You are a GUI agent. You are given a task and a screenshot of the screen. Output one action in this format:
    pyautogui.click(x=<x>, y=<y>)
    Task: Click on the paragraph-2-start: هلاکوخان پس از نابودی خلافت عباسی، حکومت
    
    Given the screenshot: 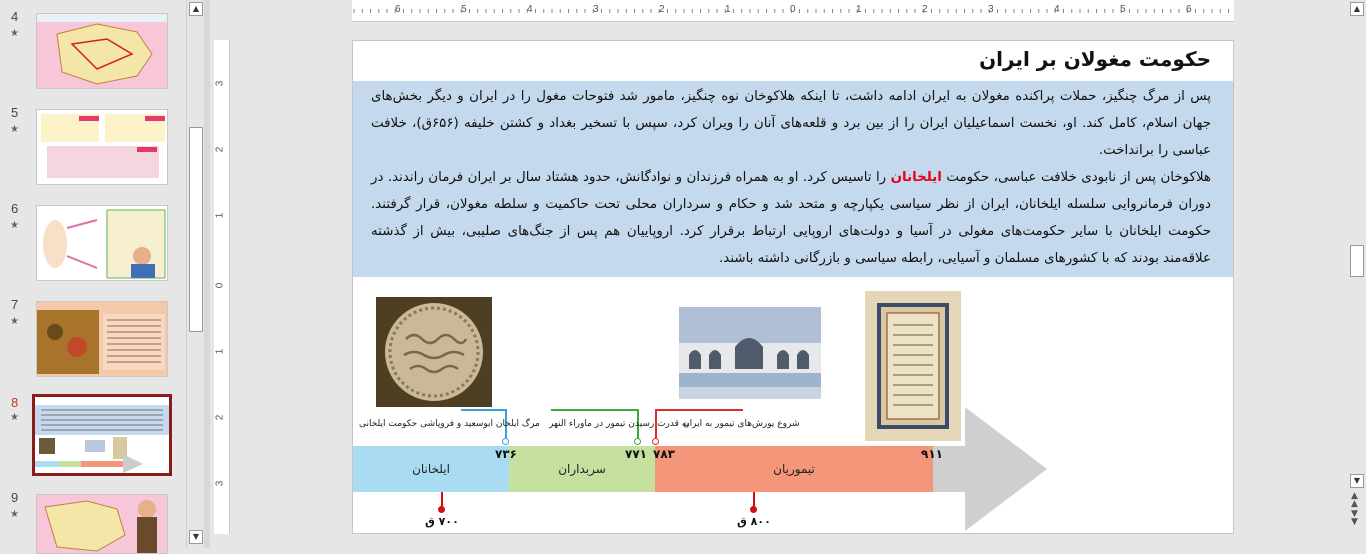 What is the action you would take?
    pyautogui.click(x=1076, y=177)
    